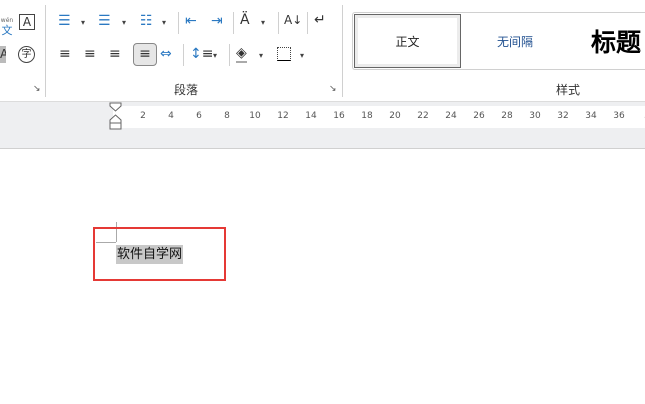 This screenshot has height=404, width=645. What do you see at coordinates (619, 116) in the screenshot?
I see `ruler-tick-label: 36` at bounding box center [619, 116].